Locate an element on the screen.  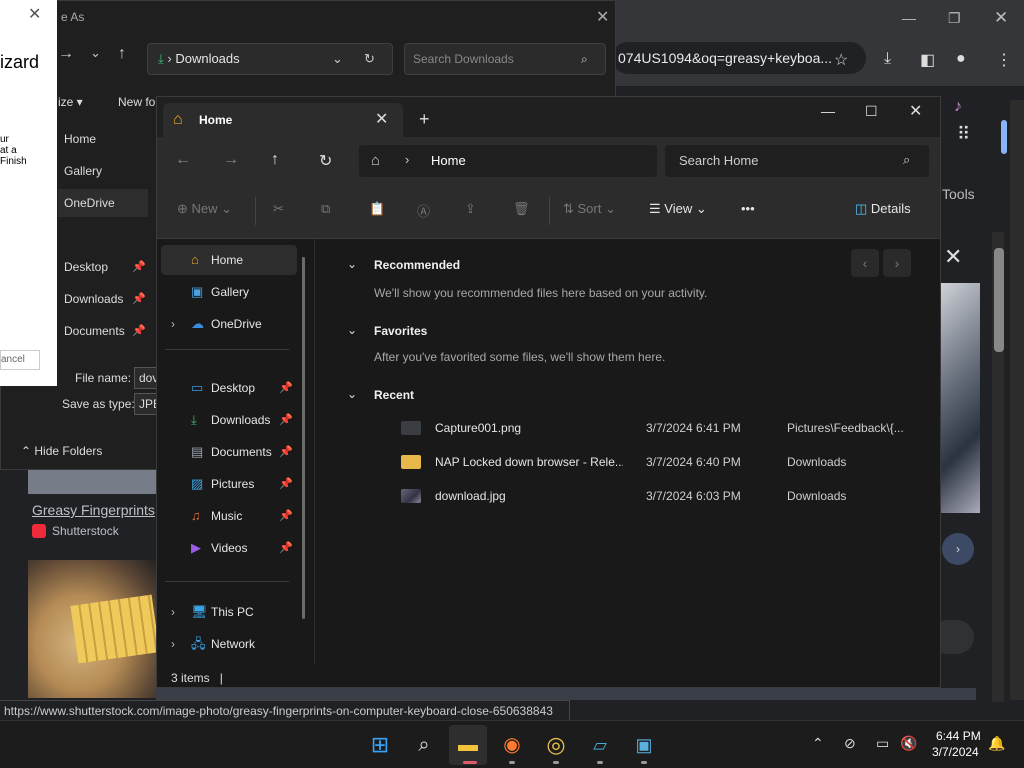
save-as-sidebar-onedrive: OneDrive is located at coordinates (103, 203).